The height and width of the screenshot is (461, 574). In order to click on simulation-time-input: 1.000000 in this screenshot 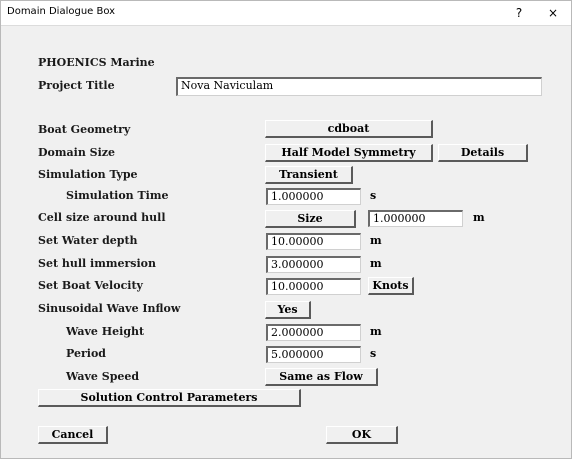, I will do `click(313, 196)`.